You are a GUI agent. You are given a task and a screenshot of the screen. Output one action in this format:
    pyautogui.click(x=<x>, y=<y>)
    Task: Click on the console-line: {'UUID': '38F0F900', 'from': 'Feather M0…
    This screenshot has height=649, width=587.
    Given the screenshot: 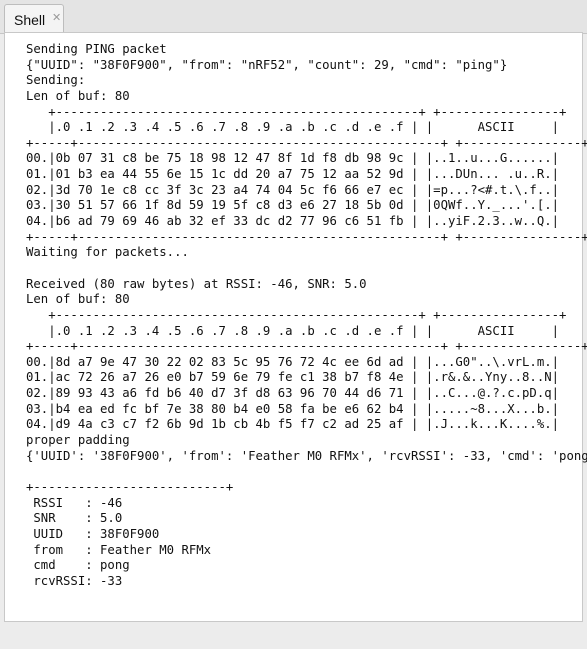 What is the action you would take?
    pyautogui.click(x=306, y=455)
    